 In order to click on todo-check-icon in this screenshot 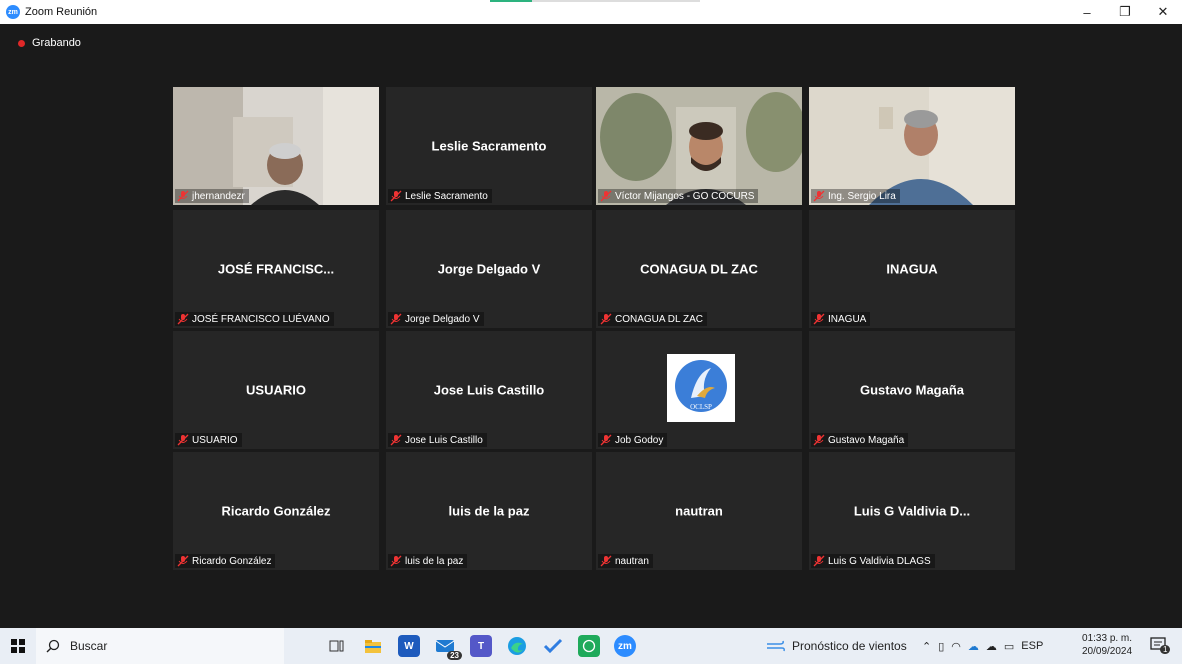, I will do `click(553, 646)`.